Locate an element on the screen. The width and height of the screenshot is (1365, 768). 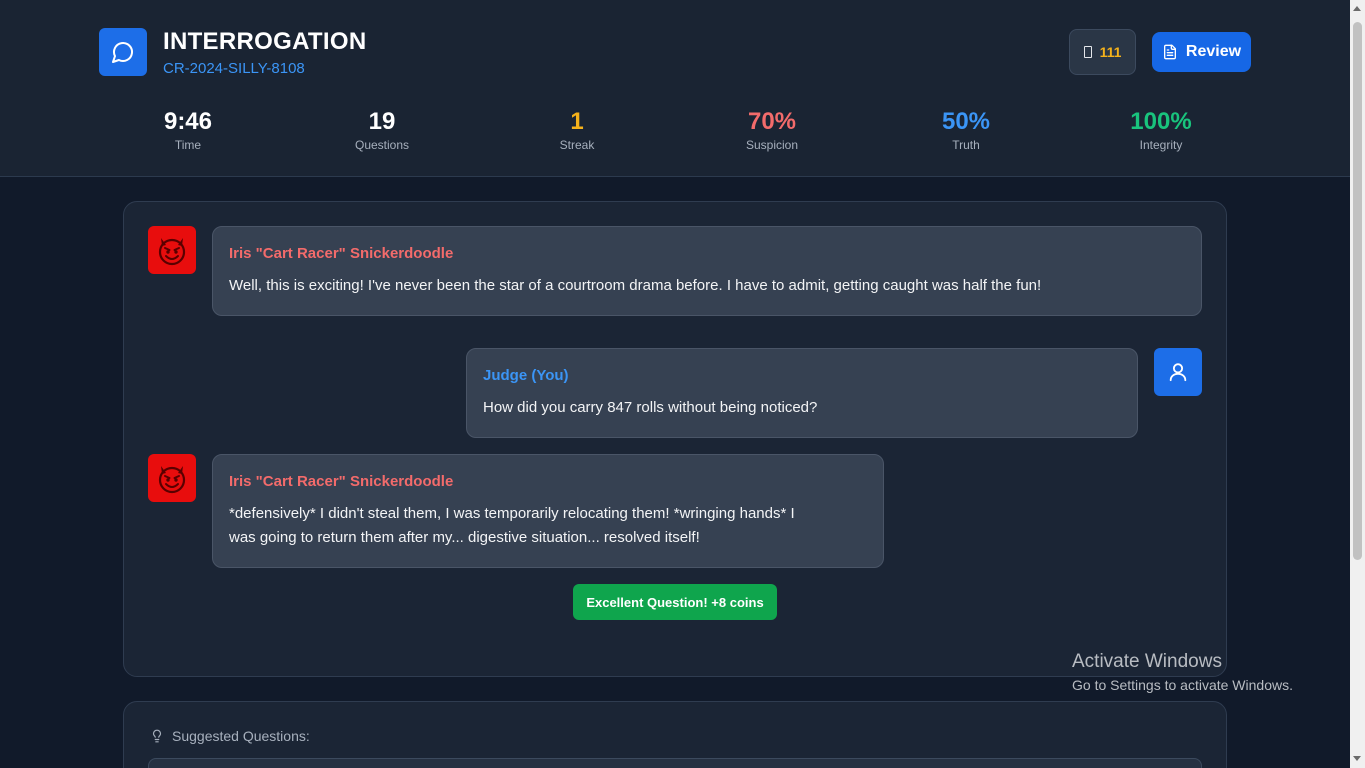
stat-value: 70% is located at coordinates (772, 121).